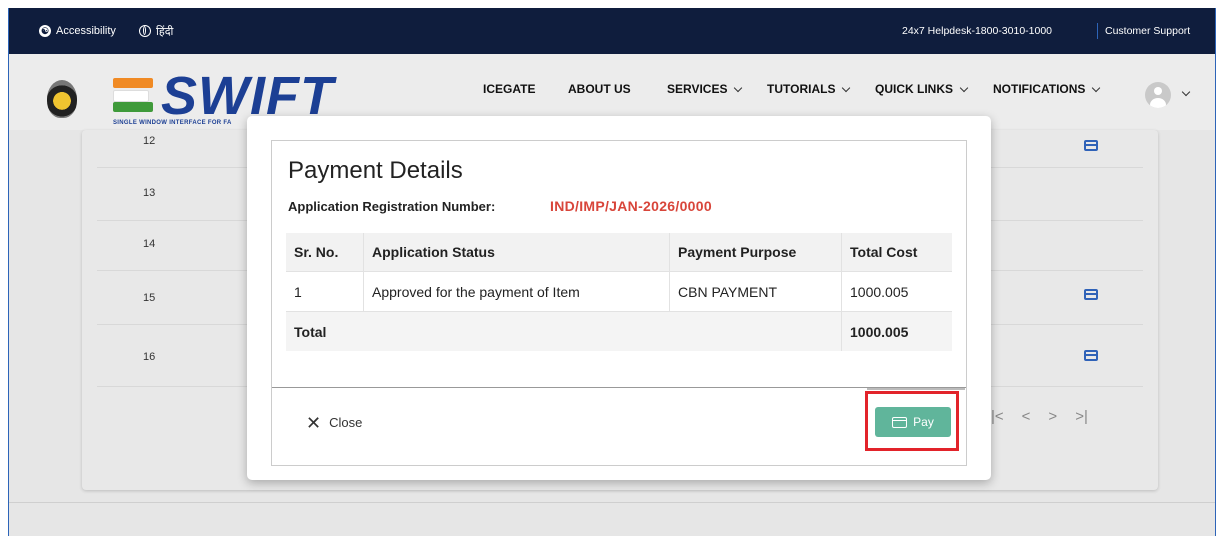  Describe the element at coordinates (884, 252) in the screenshot. I see `column-header-total-cost: Total Cost` at that location.